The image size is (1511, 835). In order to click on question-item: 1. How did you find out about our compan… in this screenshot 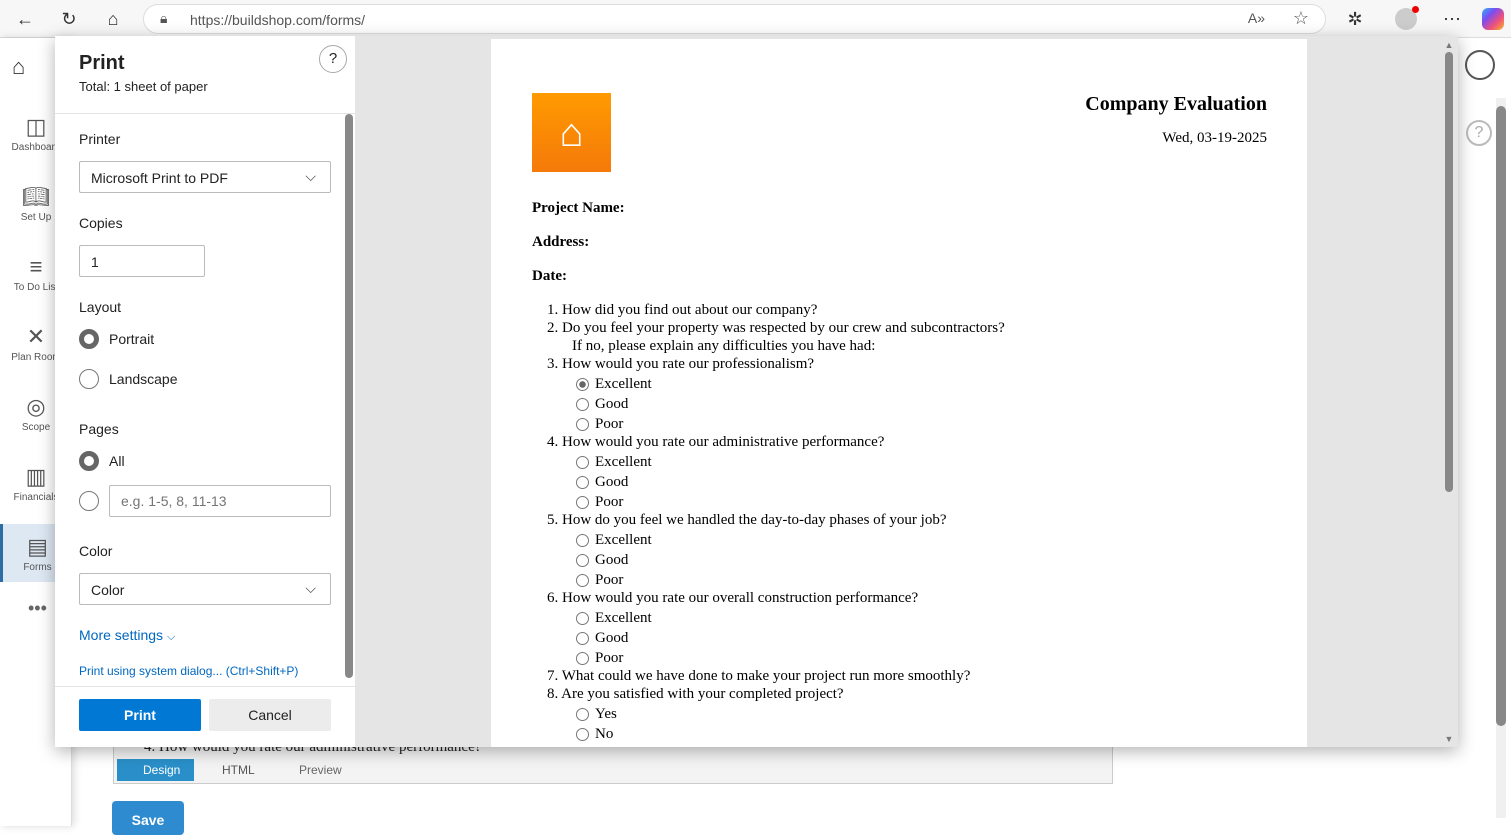, I will do `click(682, 310)`.